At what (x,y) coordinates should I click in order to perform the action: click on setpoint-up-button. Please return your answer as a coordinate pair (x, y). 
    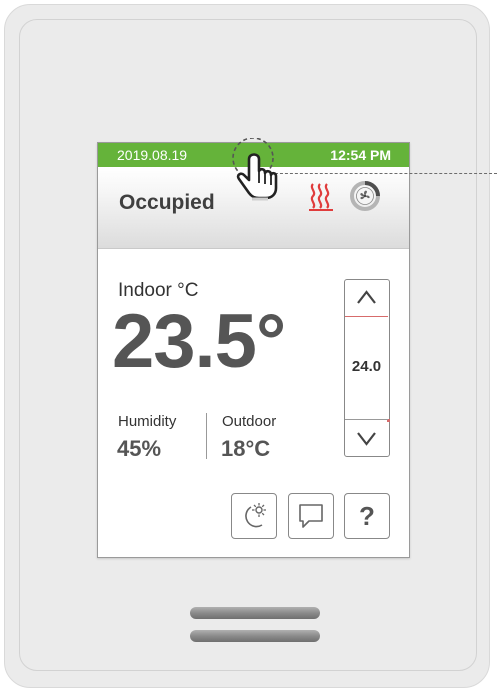
    Looking at the image, I should click on (366, 298).